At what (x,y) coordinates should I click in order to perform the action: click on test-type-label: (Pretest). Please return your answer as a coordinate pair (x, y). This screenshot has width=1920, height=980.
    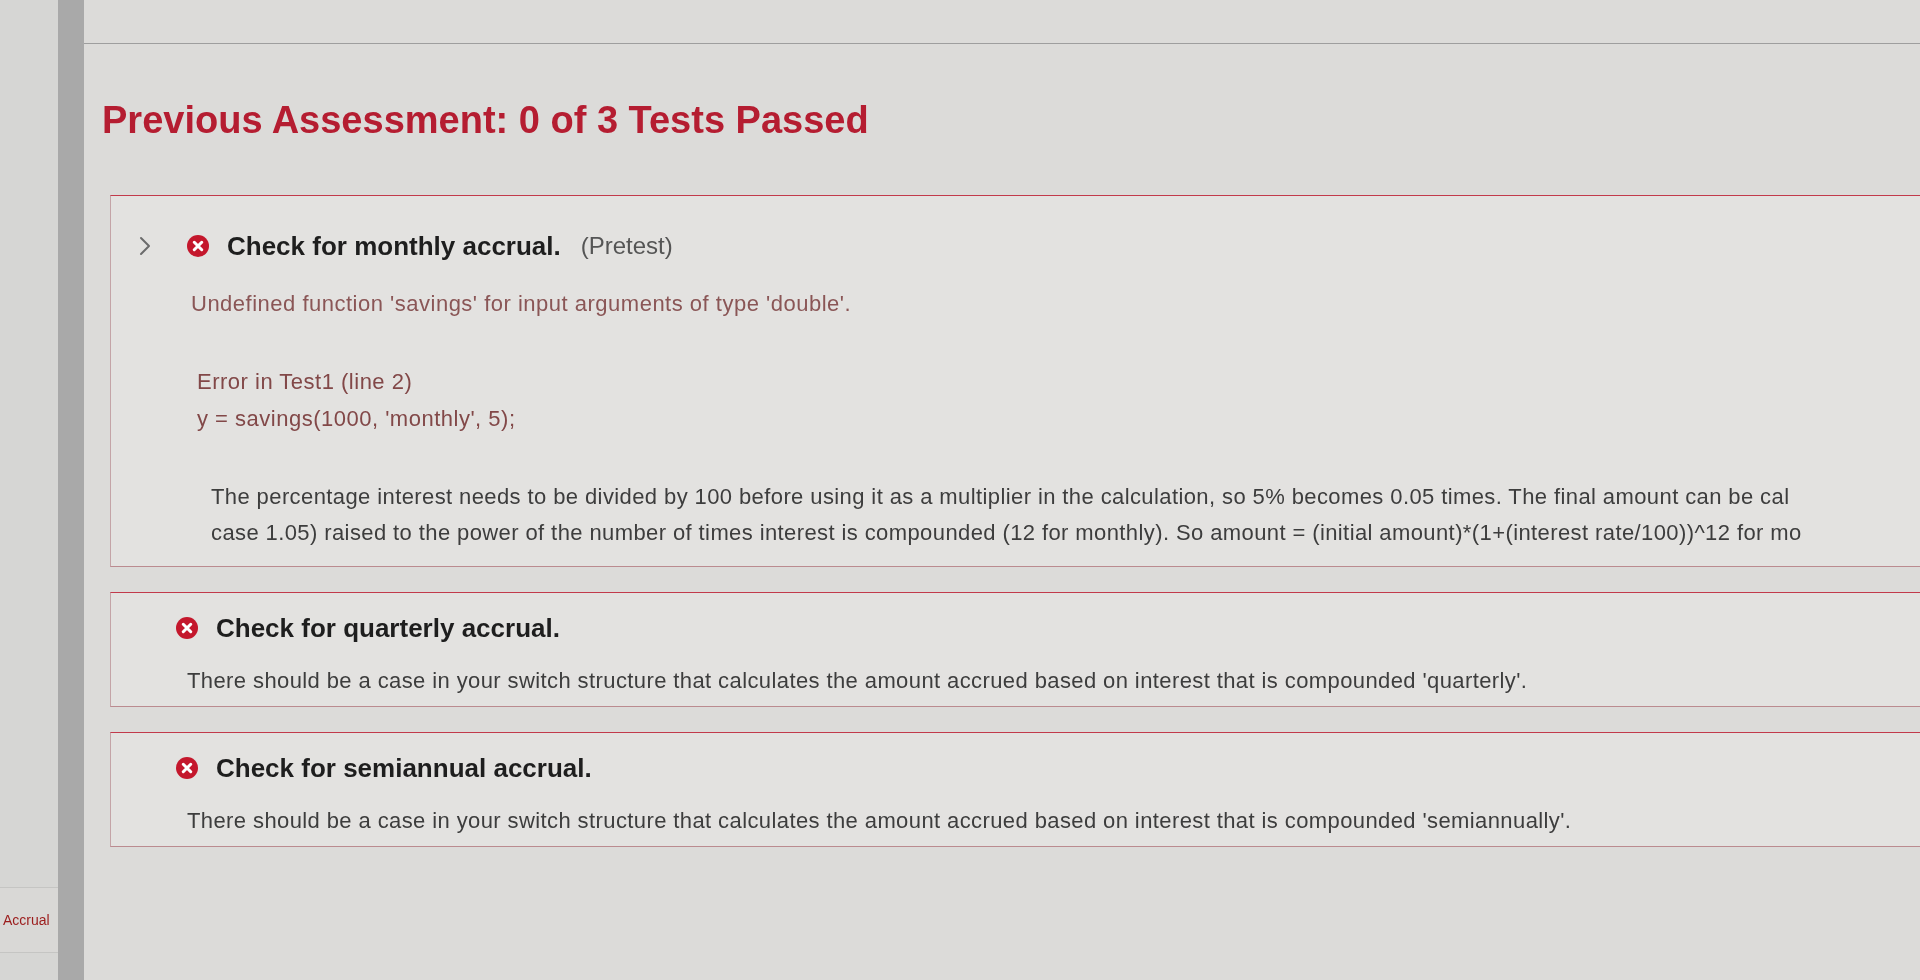
    Looking at the image, I should click on (626, 246).